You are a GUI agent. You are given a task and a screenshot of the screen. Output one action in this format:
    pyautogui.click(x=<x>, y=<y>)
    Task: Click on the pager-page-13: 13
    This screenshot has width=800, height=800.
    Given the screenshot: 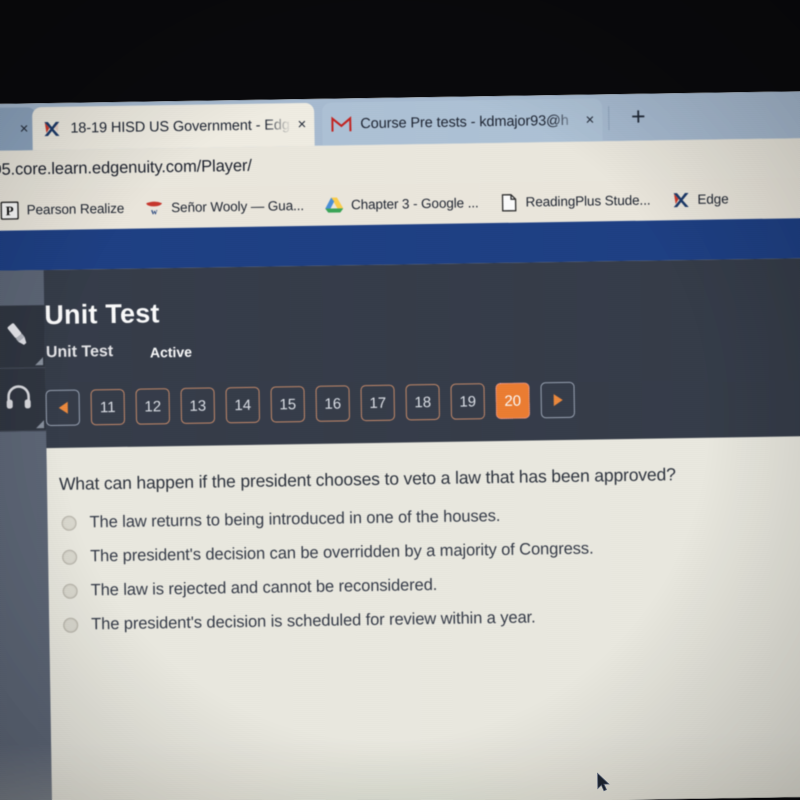 What is the action you would take?
    pyautogui.click(x=198, y=405)
    